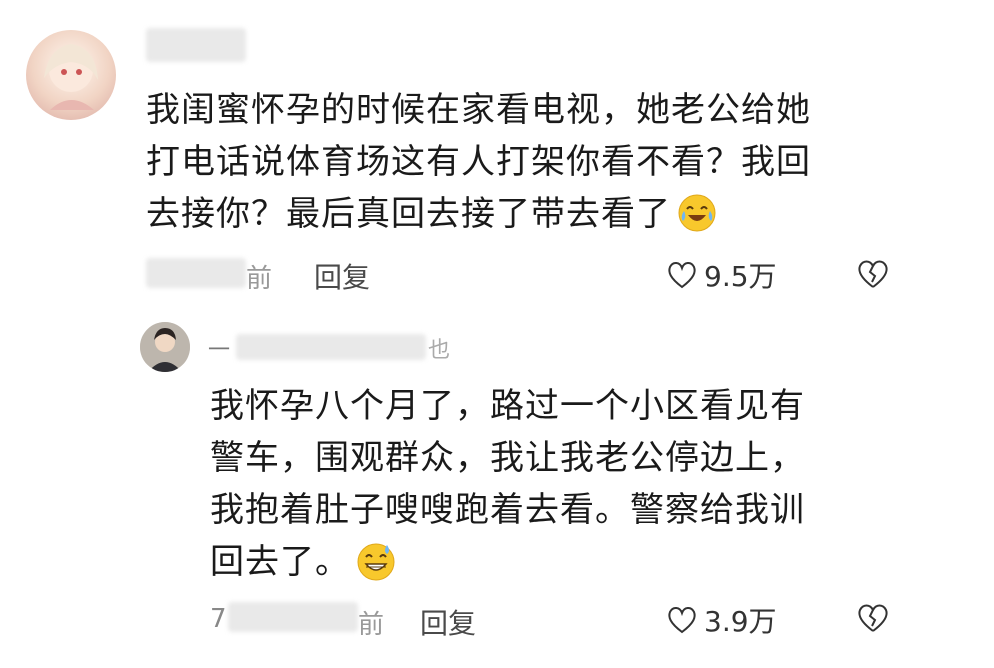 This screenshot has width=994, height=668. Describe the element at coordinates (331, 347) in the screenshot. I see `comment-2-username-blurred` at that location.